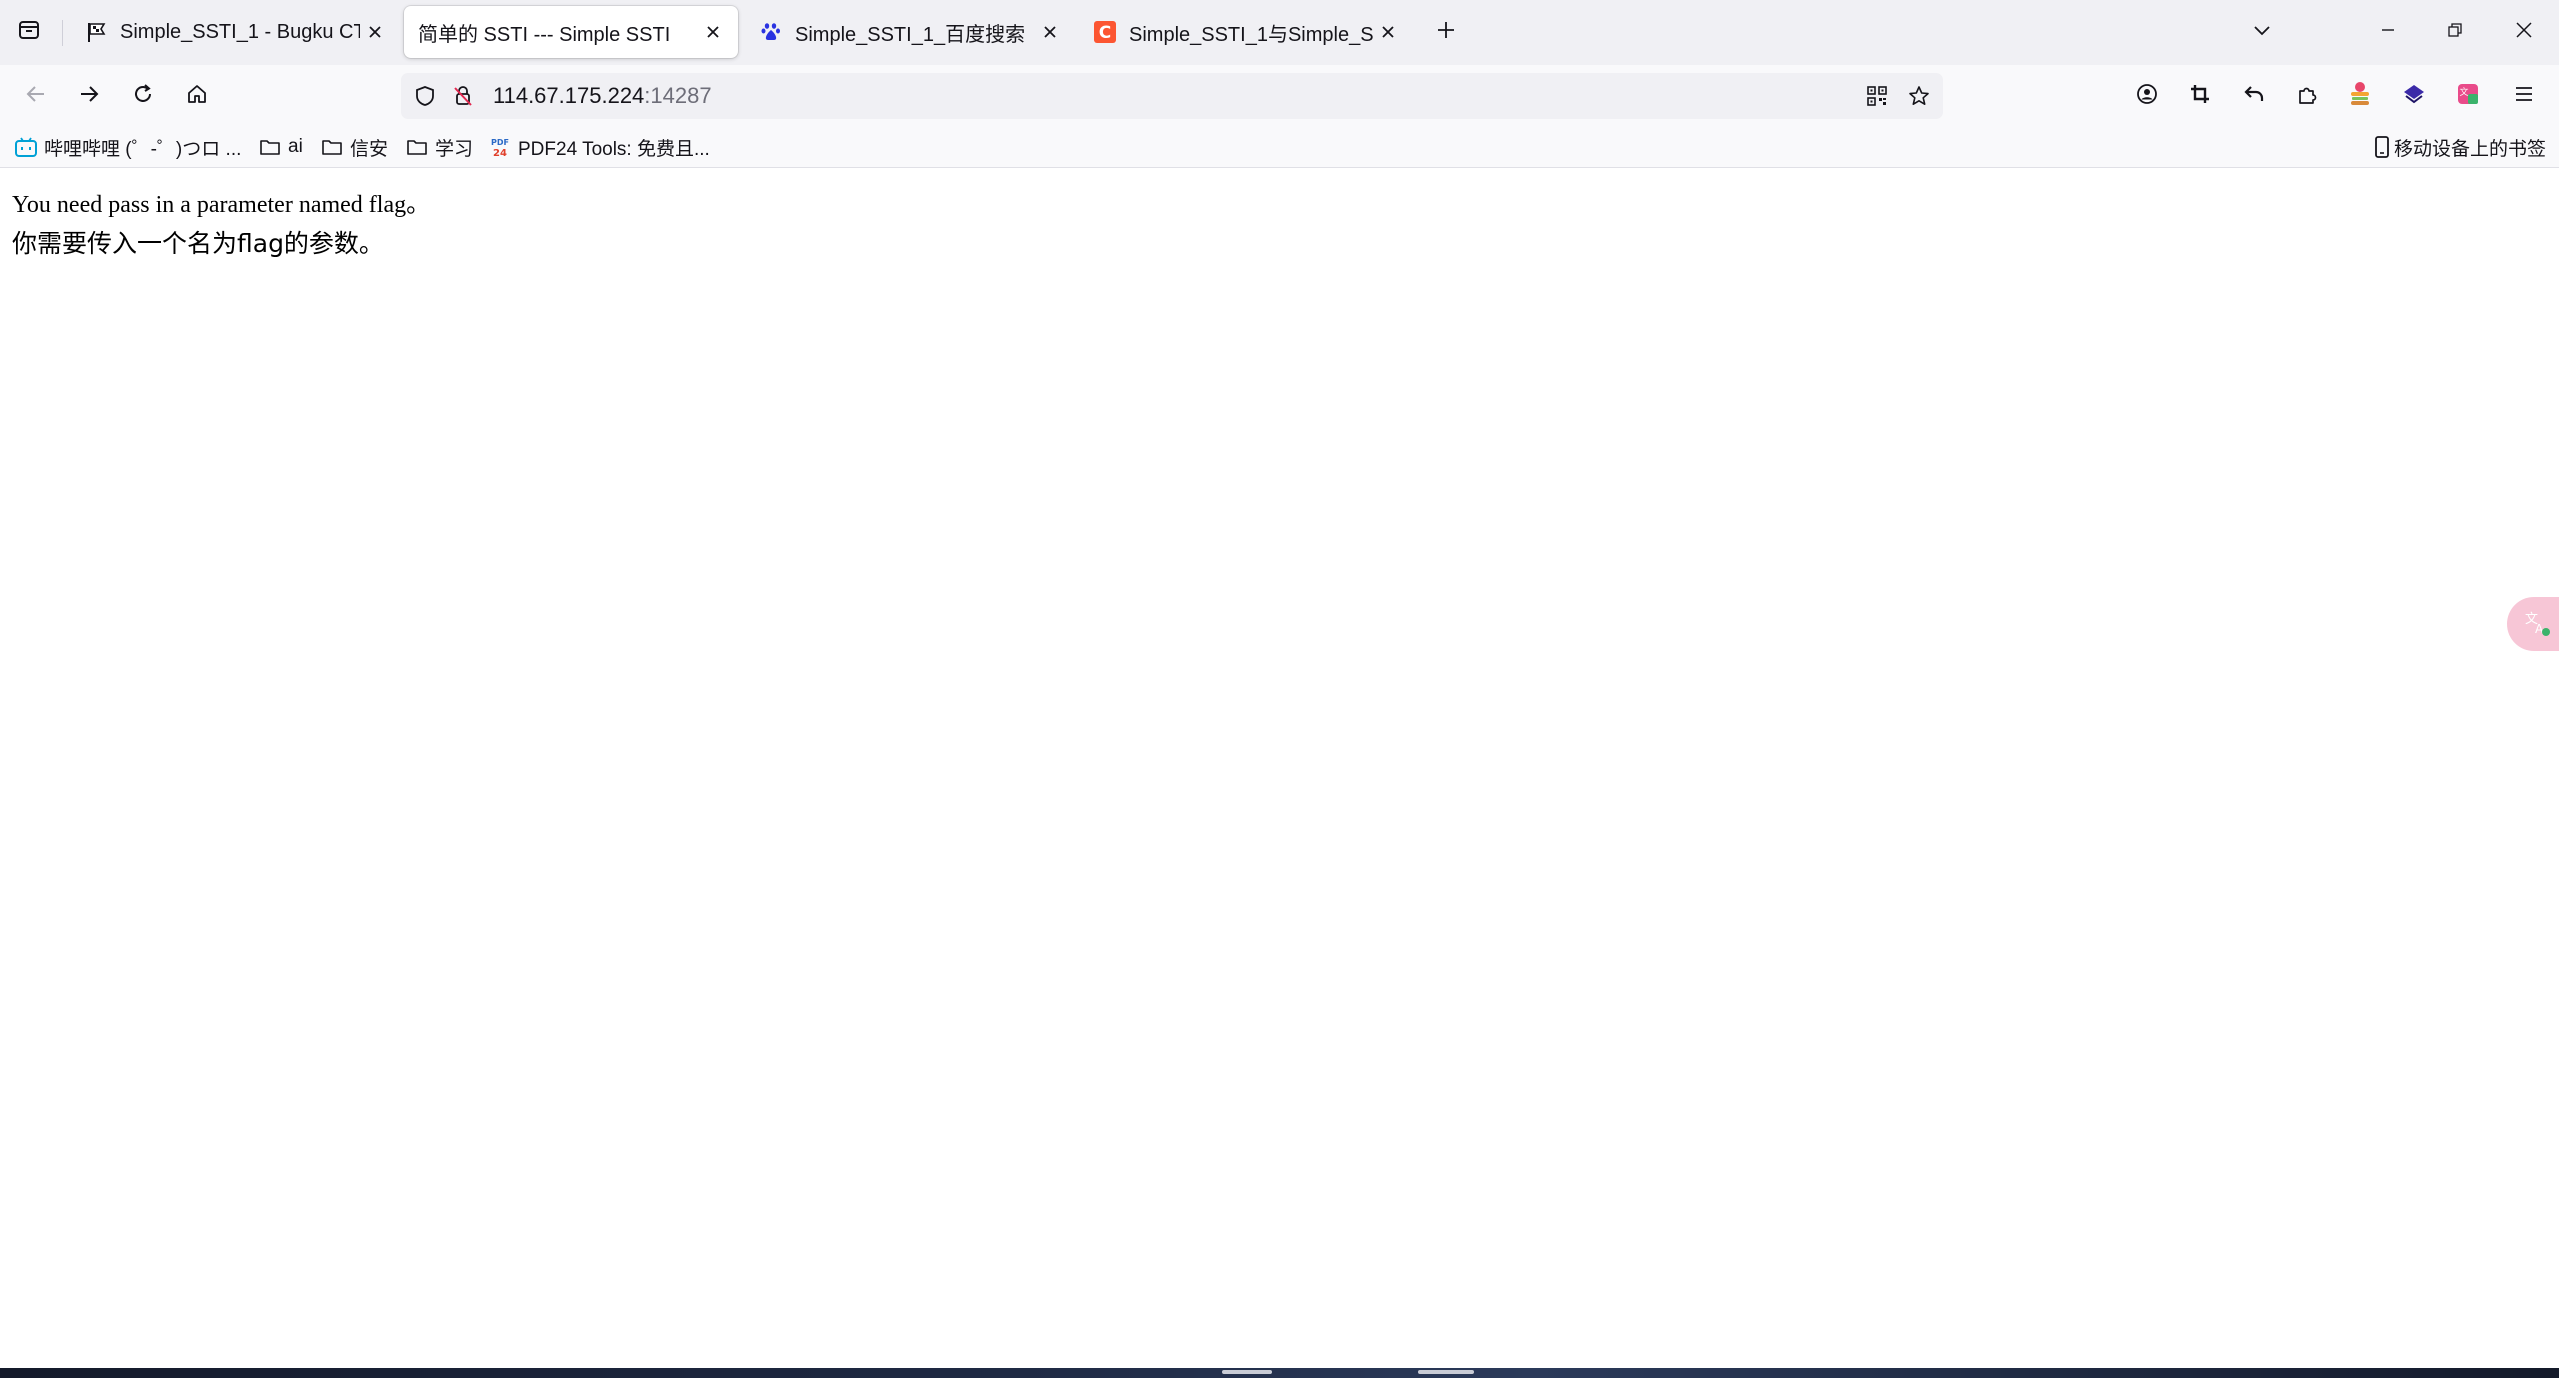 The width and height of the screenshot is (2559, 1378). I want to click on tab-title: Simple_SSTI_1与Simple_SSTI, so click(1251, 34).